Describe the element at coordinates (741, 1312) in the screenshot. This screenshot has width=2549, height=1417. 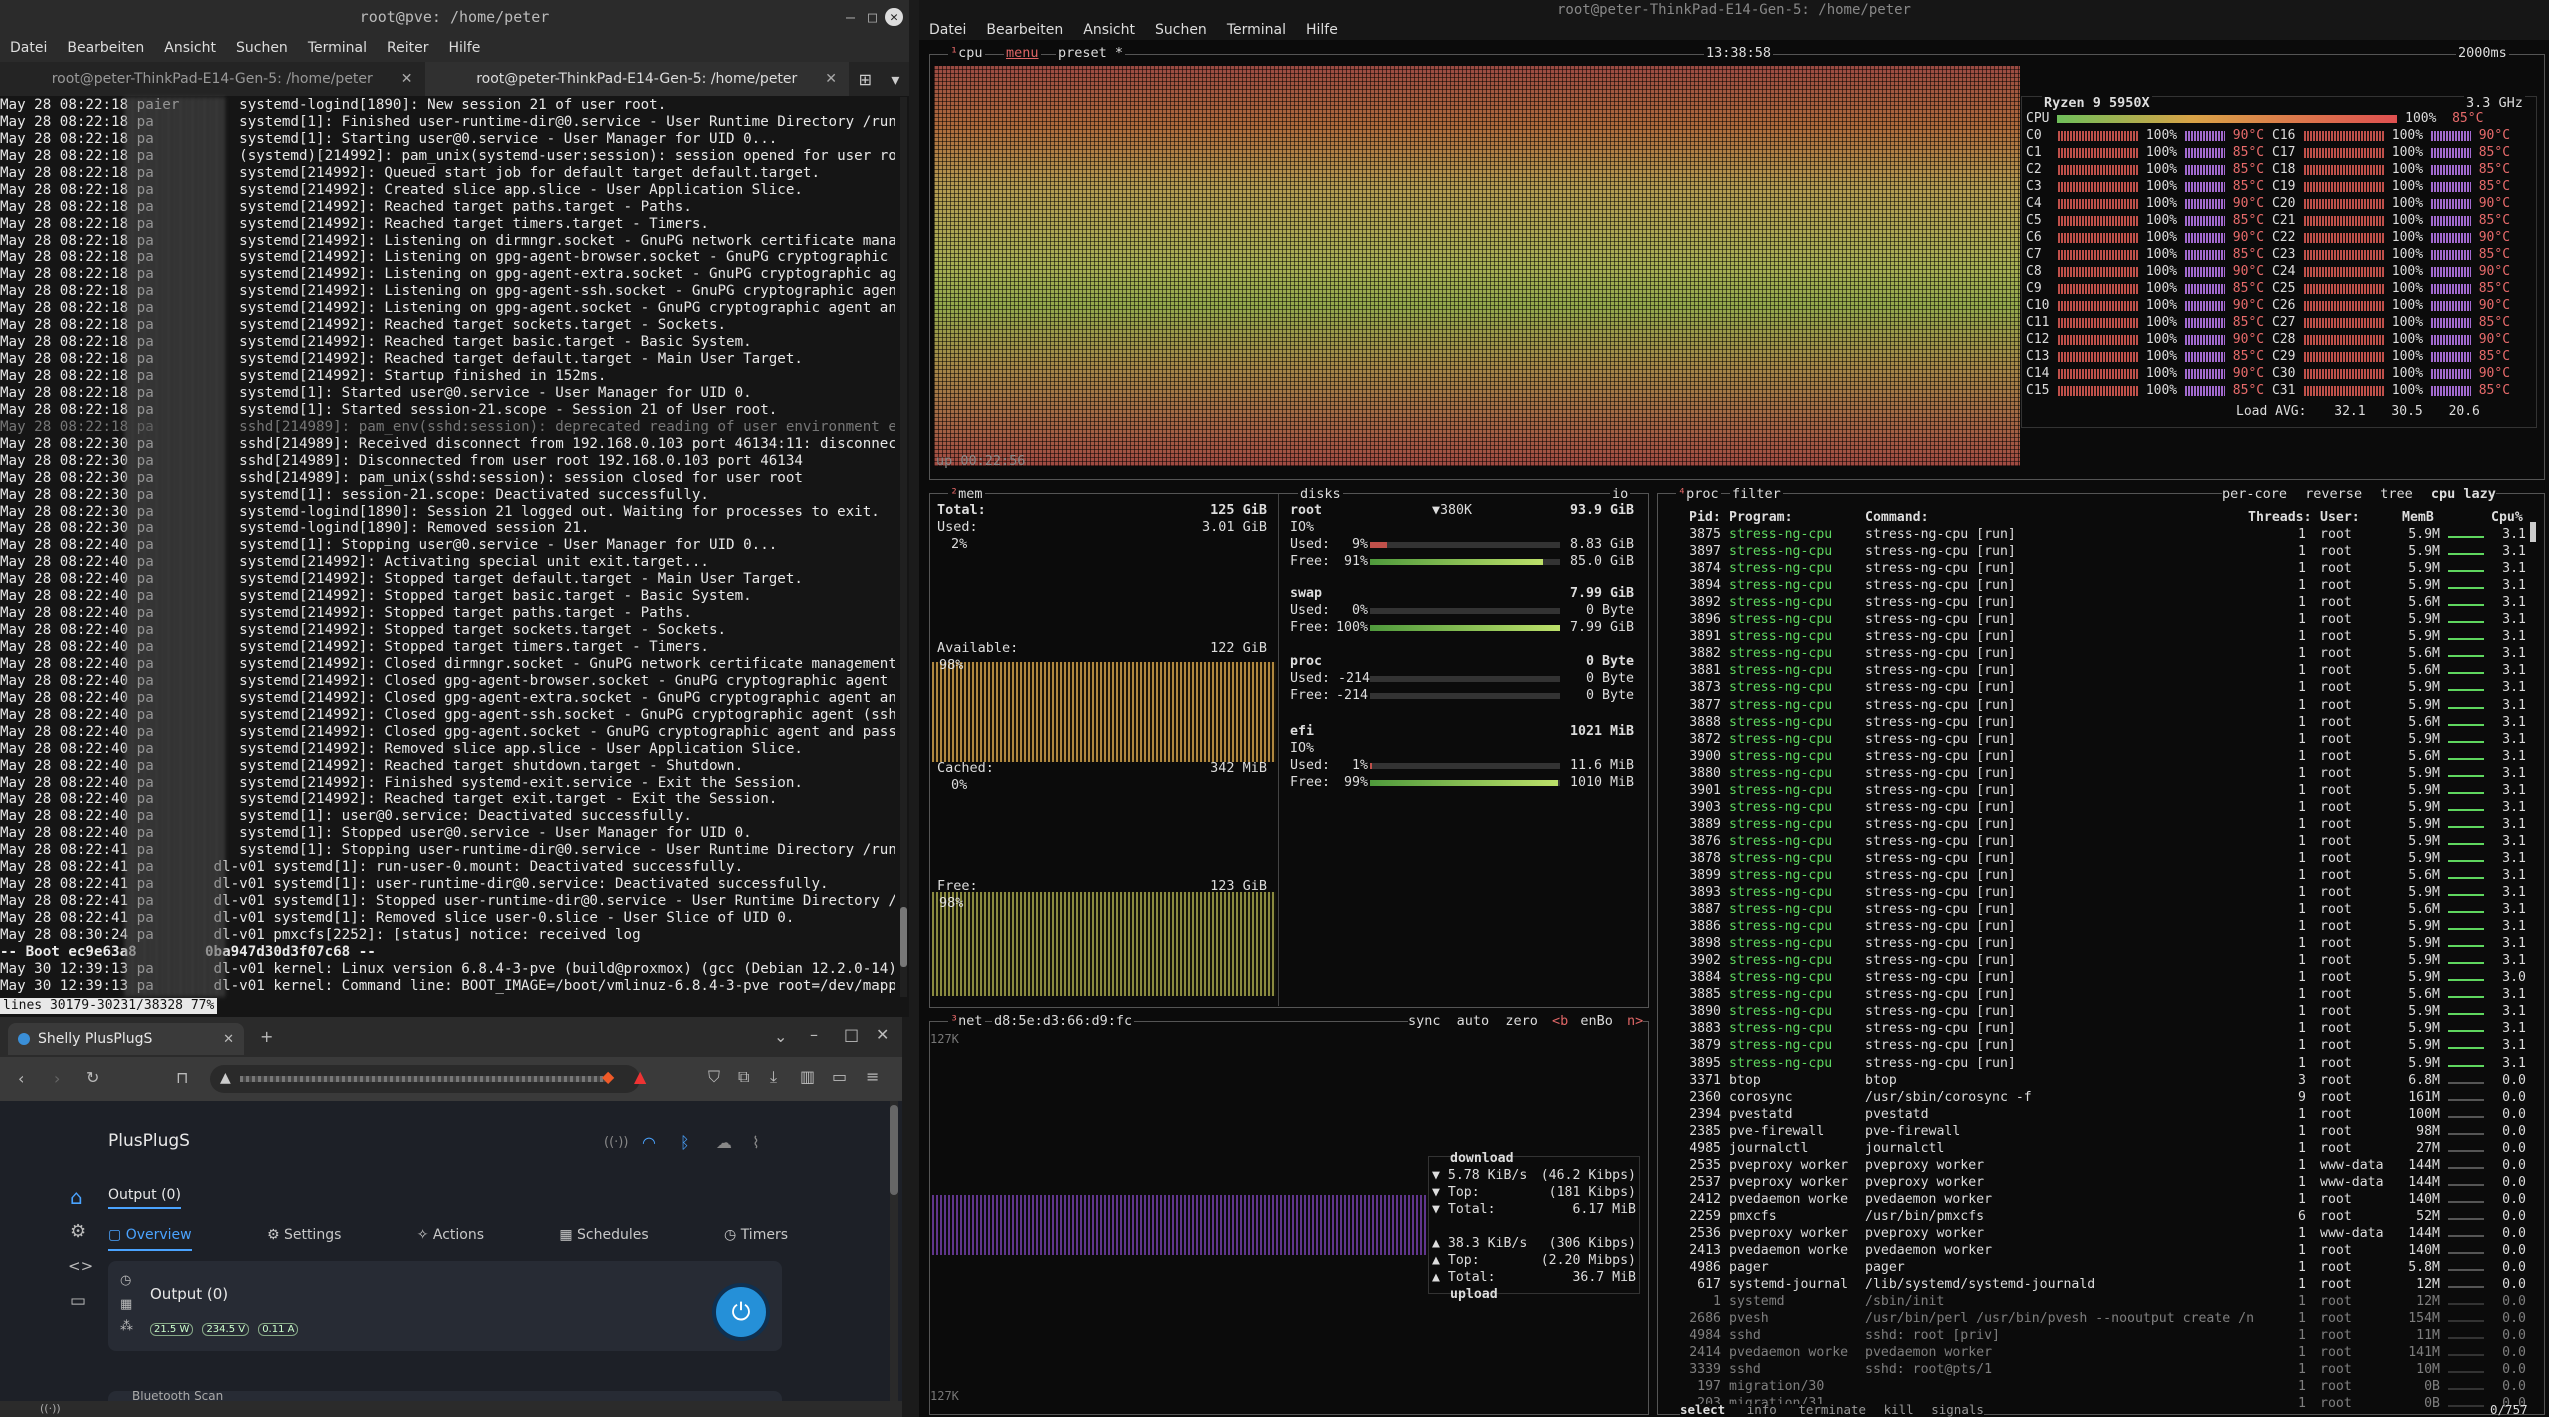
I see `power-toggle-button: ⏻` at that location.